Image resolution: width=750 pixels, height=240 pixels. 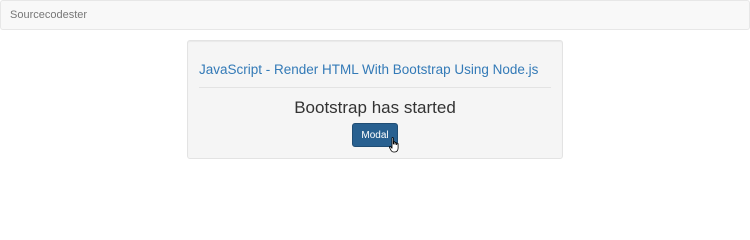 I want to click on divider, so click(x=375, y=87).